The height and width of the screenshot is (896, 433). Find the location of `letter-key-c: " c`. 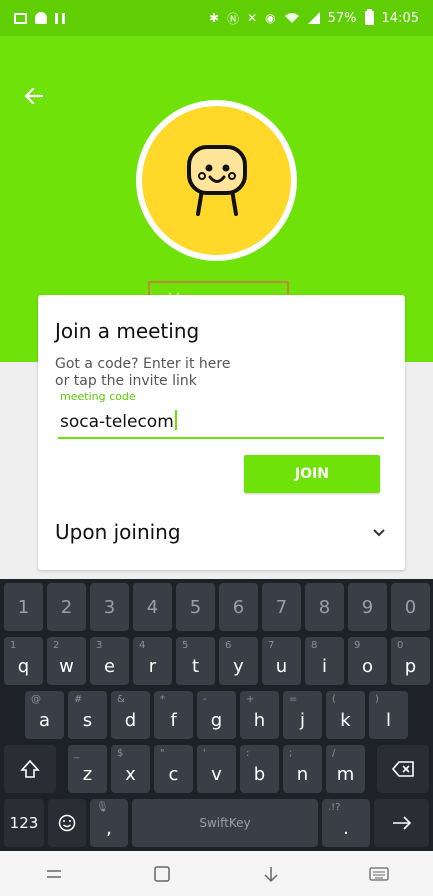

letter-key-c: " c is located at coordinates (173, 769).